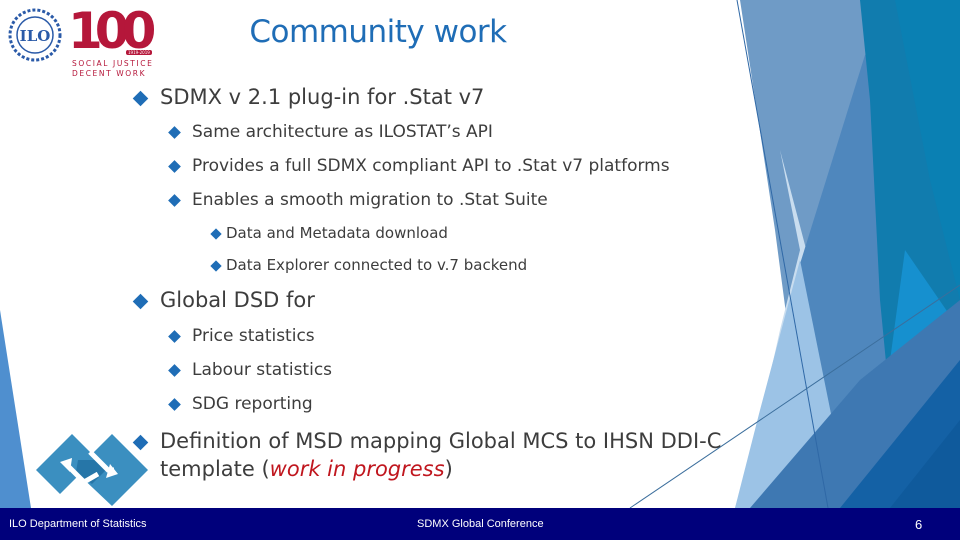  I want to click on footer-conference: SDMX Global Conference, so click(480, 524).